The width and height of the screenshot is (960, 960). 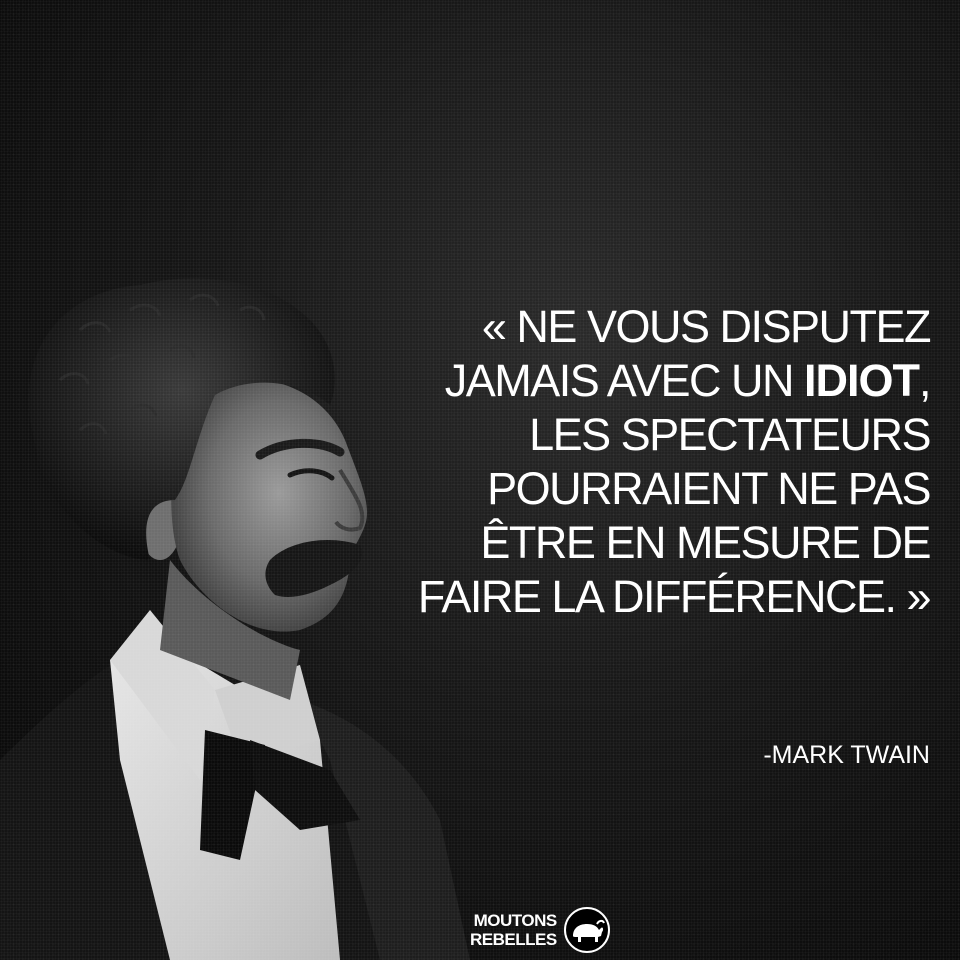 What do you see at coordinates (925, 380) in the screenshot?
I see `quote-line-2-end: ,` at bounding box center [925, 380].